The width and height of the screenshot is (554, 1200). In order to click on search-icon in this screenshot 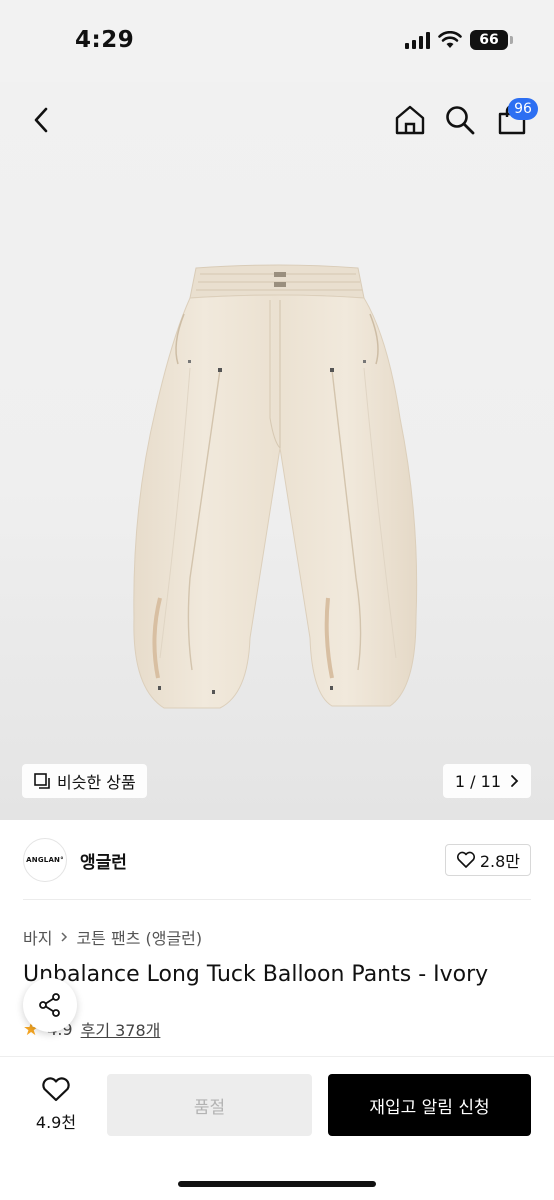, I will do `click(460, 120)`.